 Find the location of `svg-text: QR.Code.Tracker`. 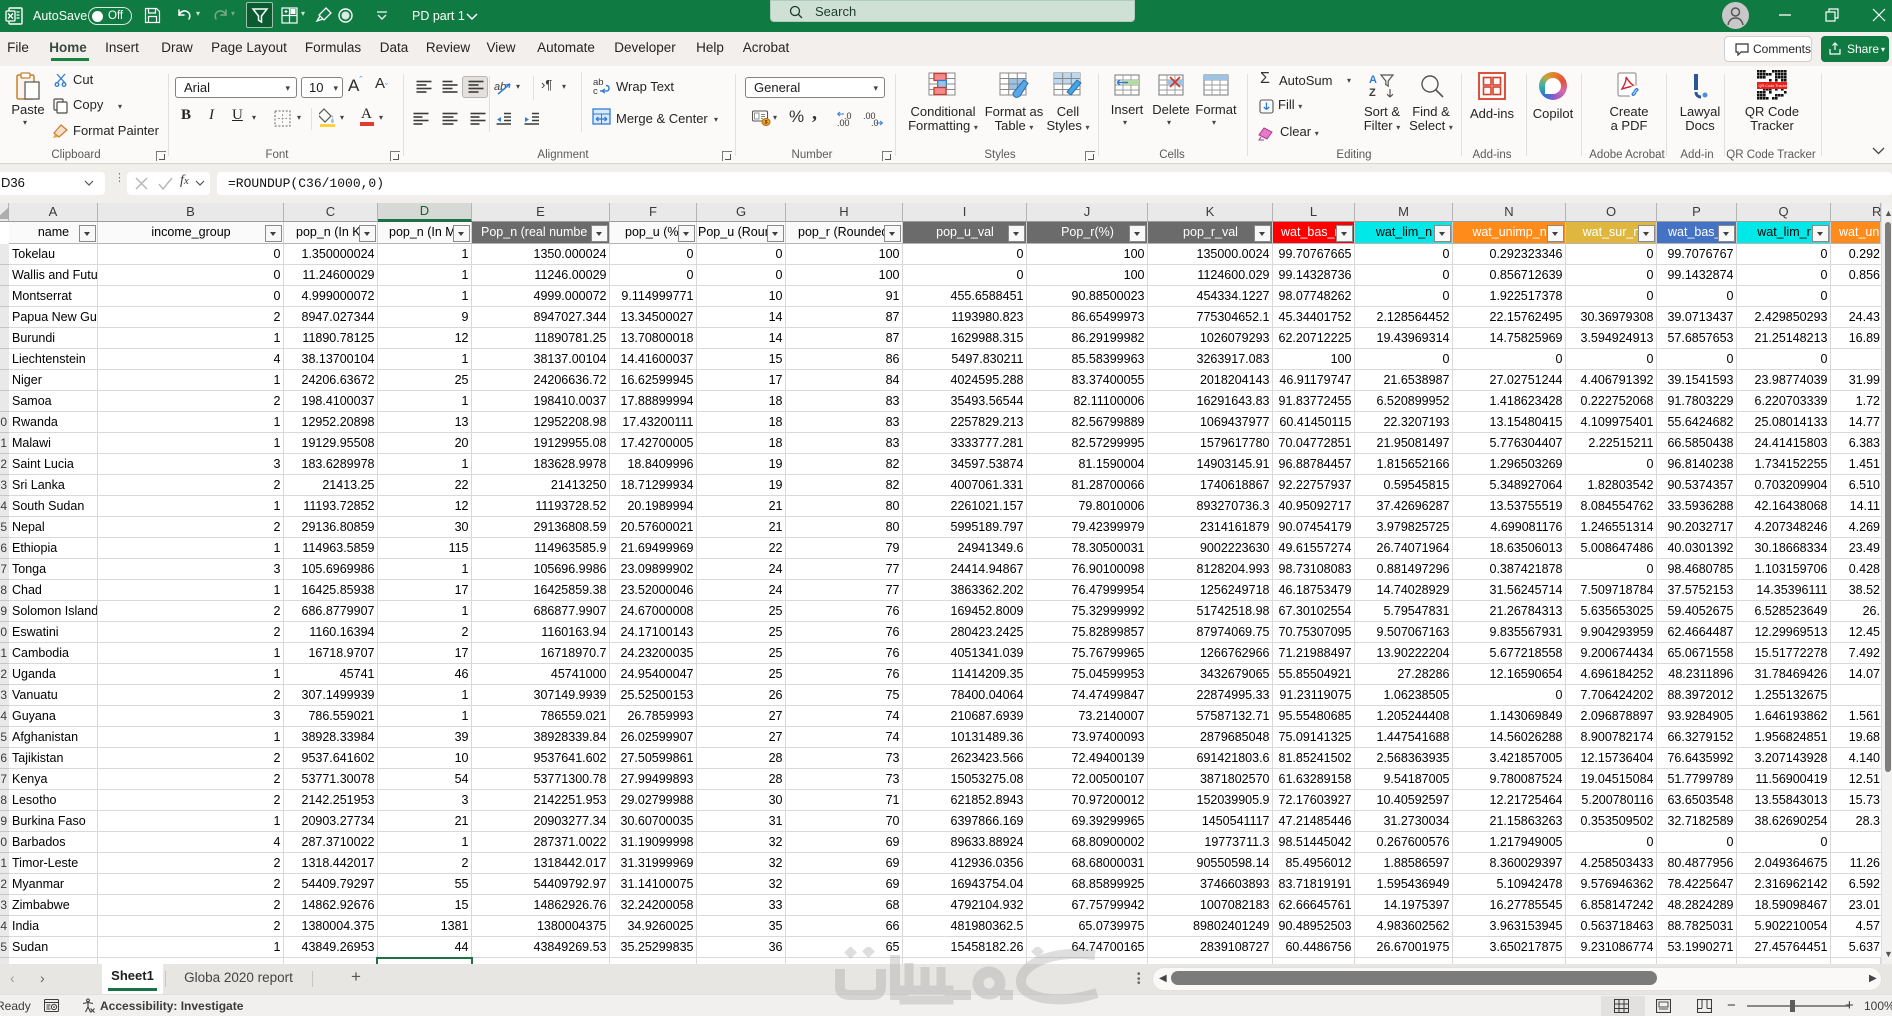

svg-text: QR.Code.Tracker is located at coordinates (1773, 86).